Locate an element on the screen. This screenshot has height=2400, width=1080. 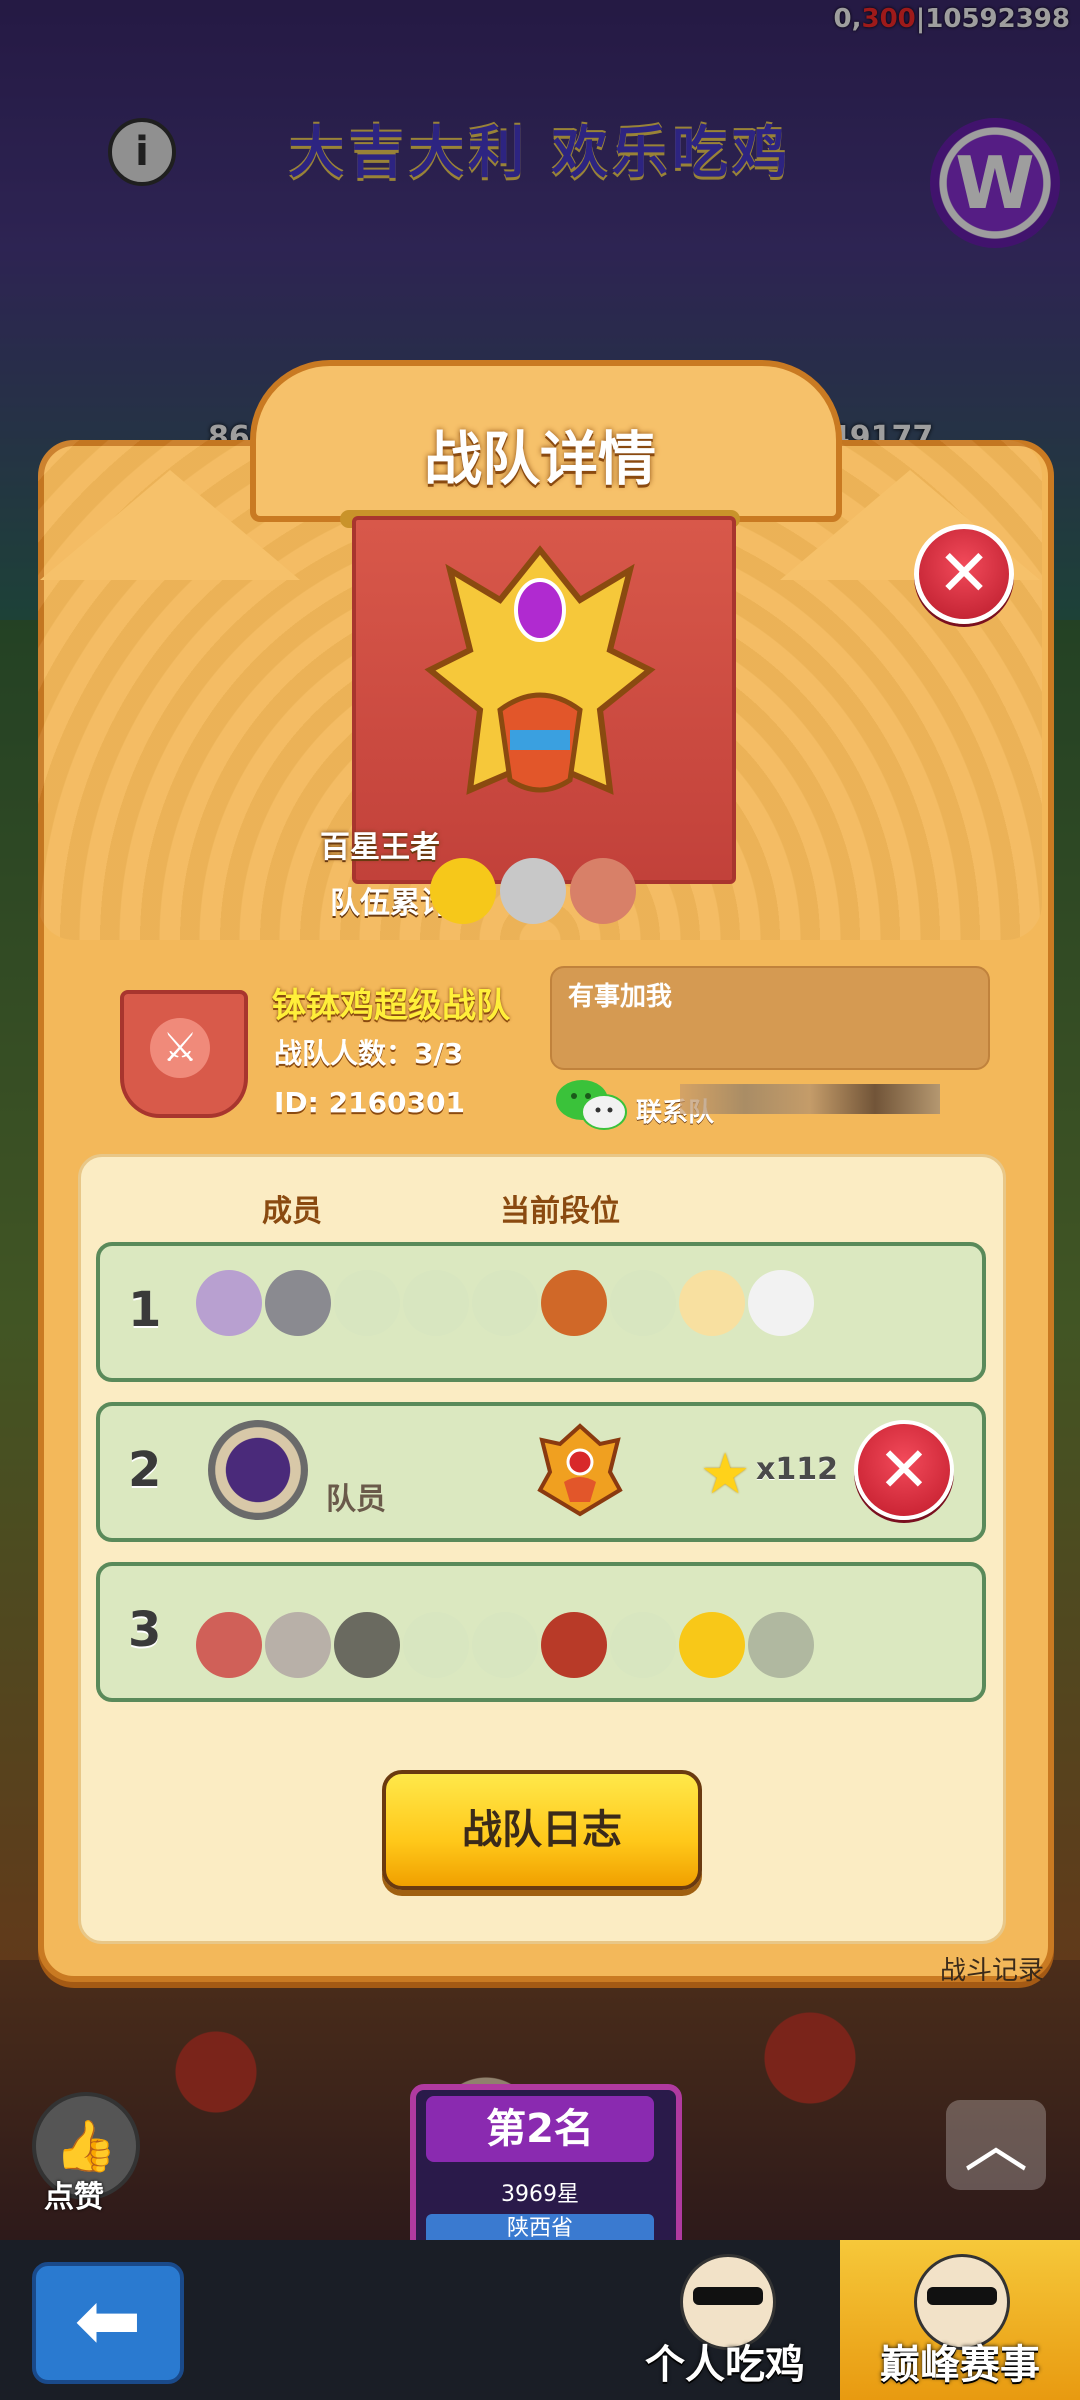
team-log-button: 战队日志 is located at coordinates (542, 1830).